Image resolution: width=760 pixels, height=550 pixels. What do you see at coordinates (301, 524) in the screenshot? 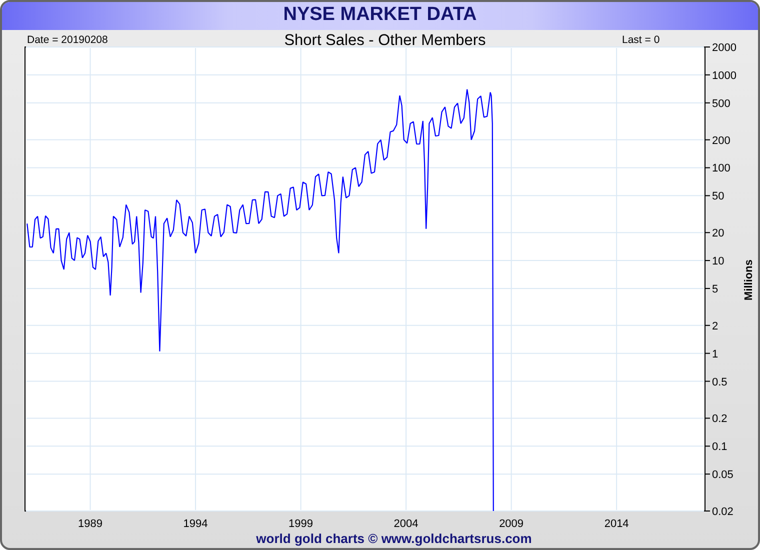
I see `axis-label: 1999` at bounding box center [301, 524].